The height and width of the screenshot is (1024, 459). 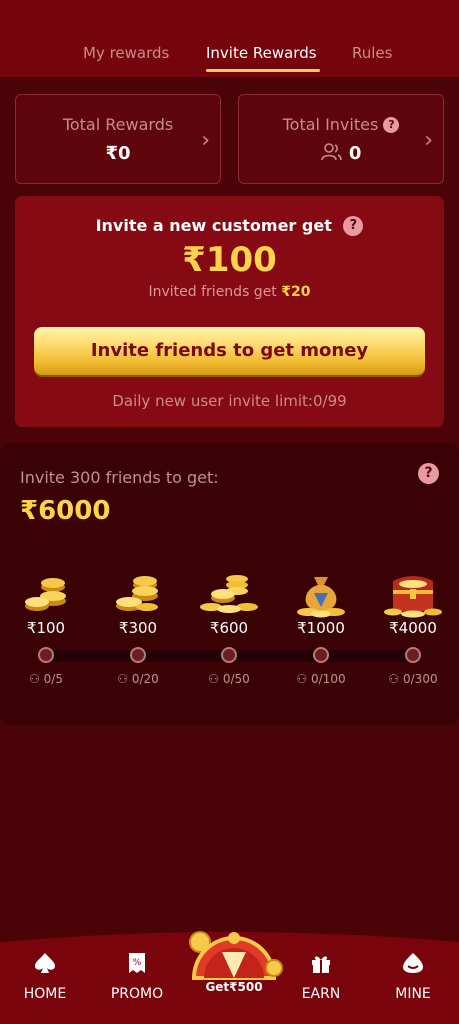 I want to click on invite-friends-amount: ₹20, so click(x=296, y=292).